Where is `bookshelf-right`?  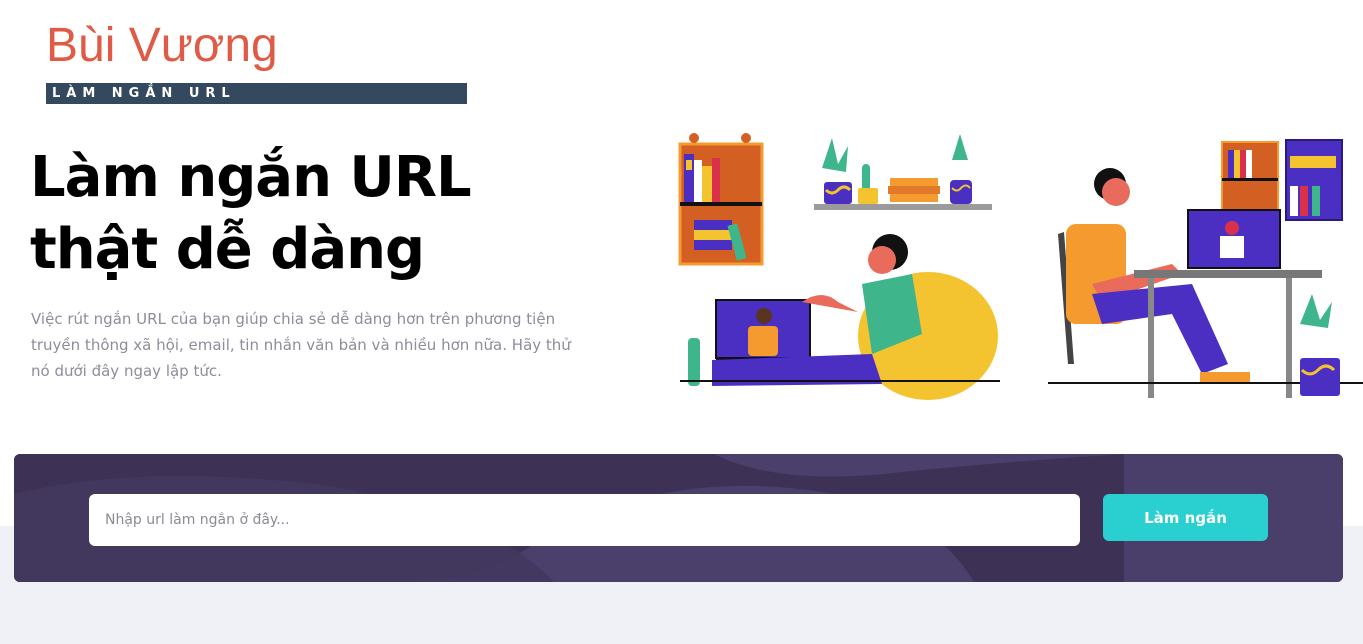
bookshelf-right is located at coordinates (1282, 180).